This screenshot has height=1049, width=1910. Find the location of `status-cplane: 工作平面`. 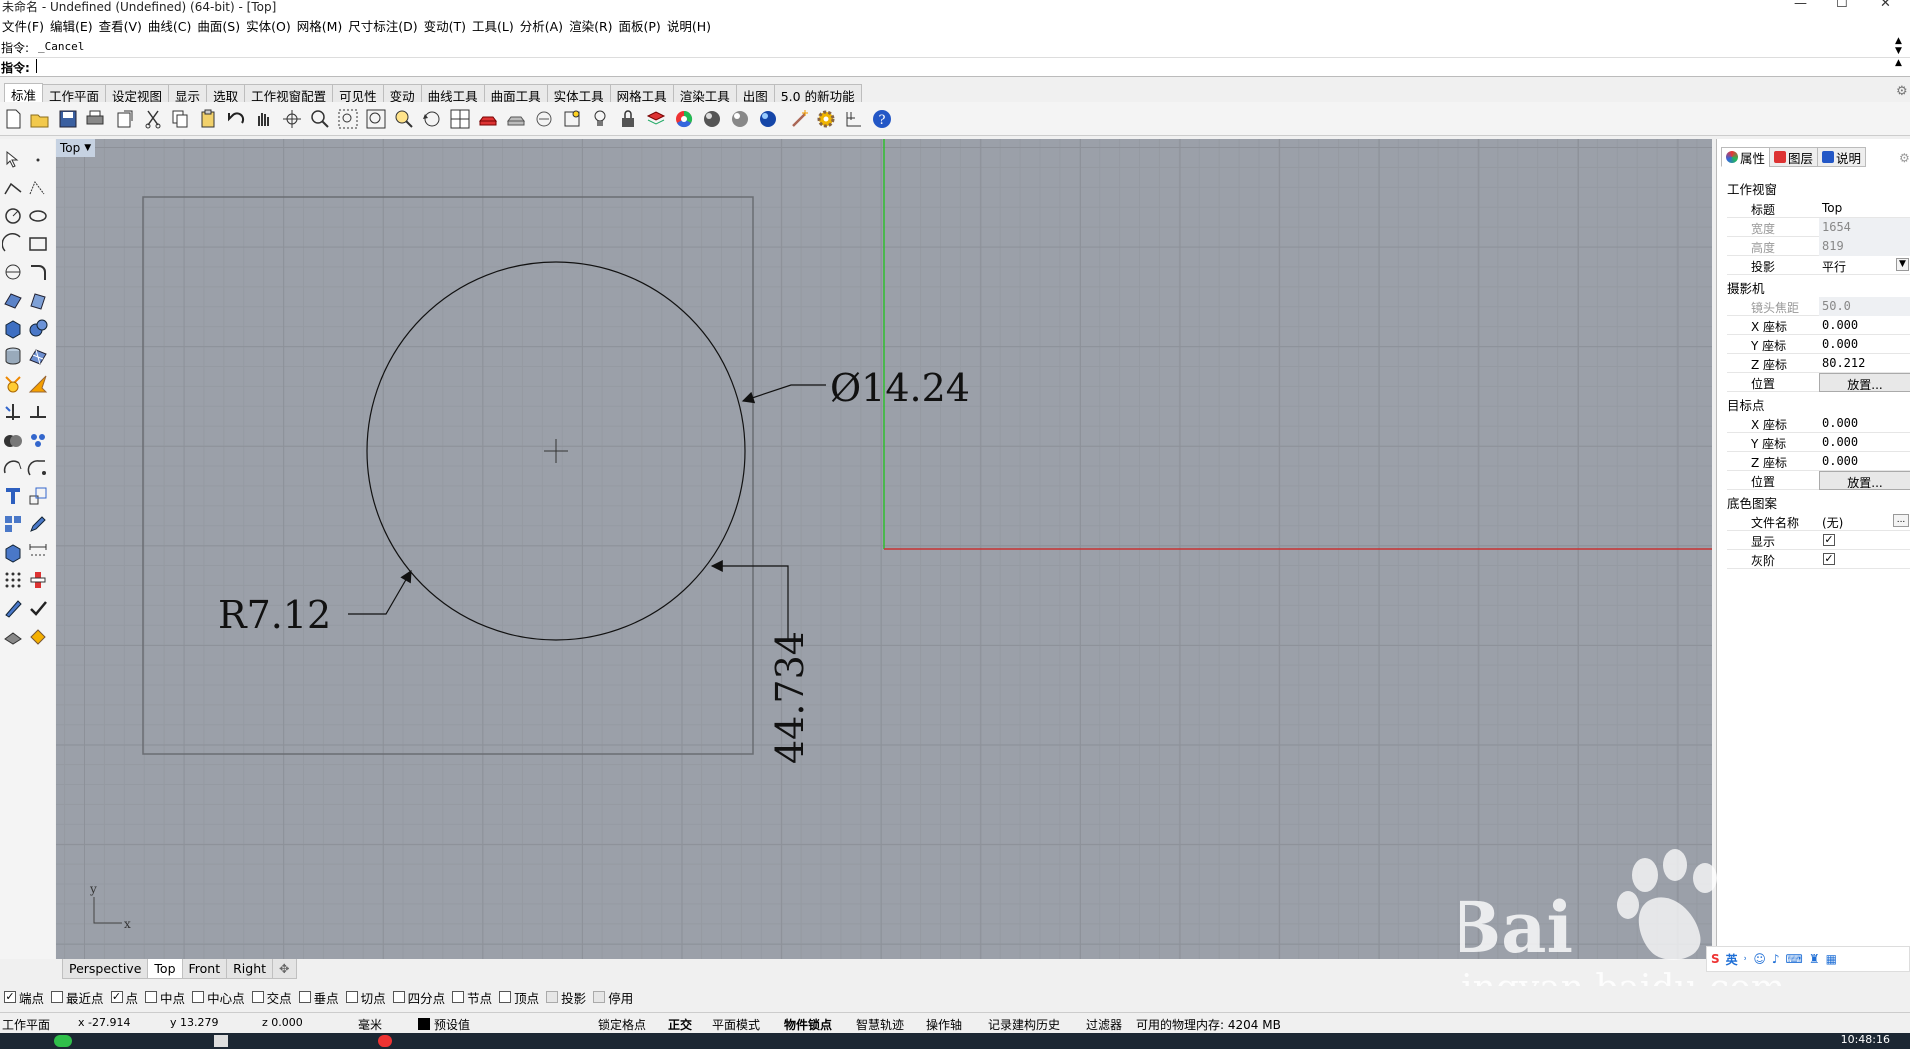

status-cplane: 工作平面 is located at coordinates (26, 1024).